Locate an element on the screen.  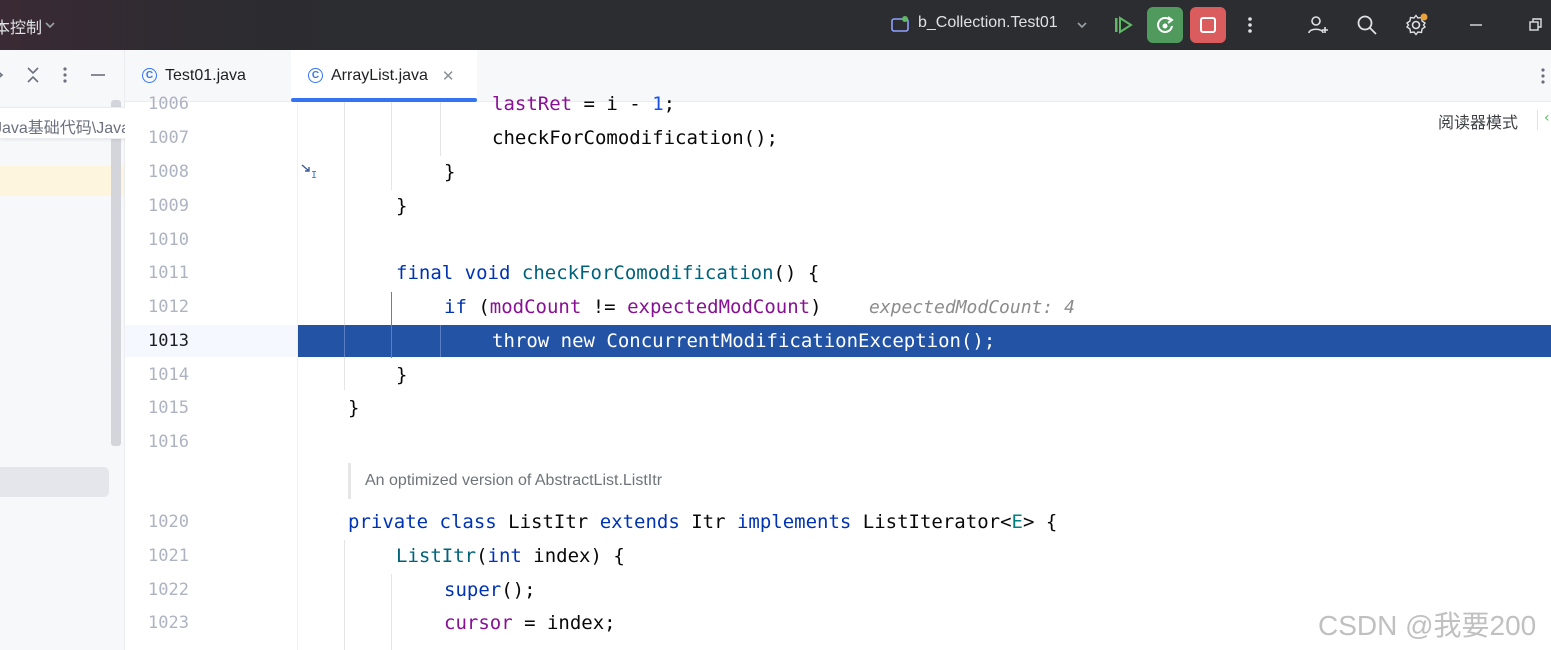
more-actions-icon is located at coordinates (1250, 25).